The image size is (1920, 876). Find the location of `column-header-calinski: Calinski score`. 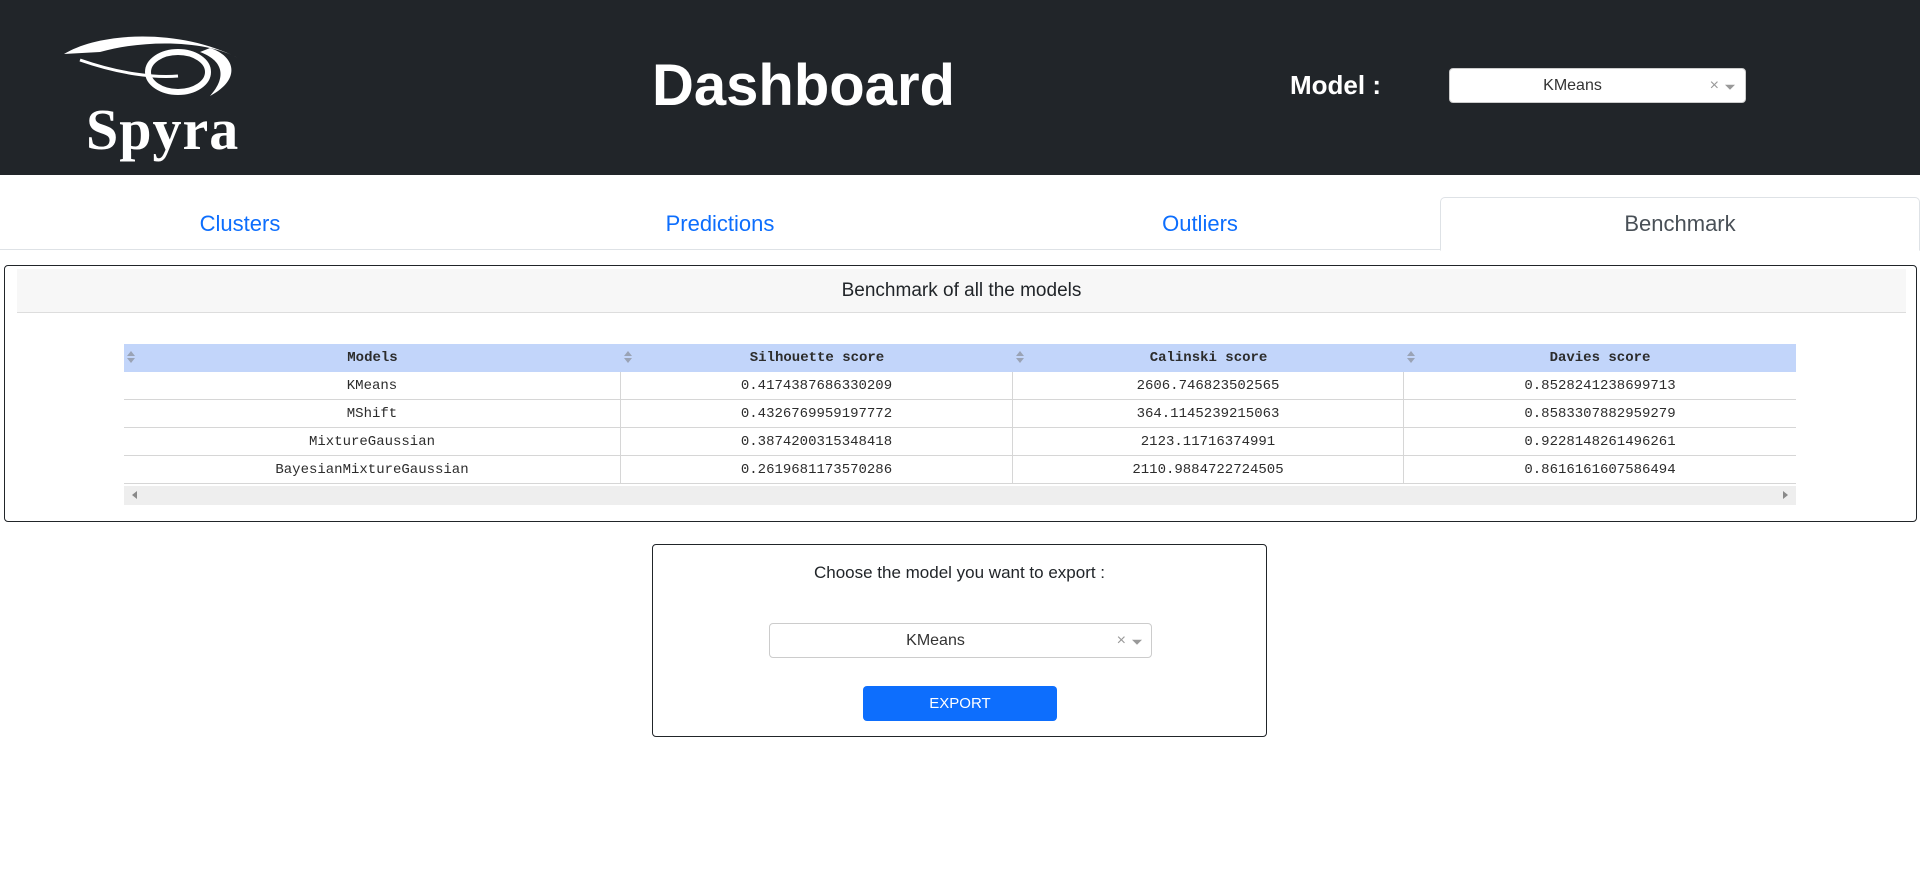

column-header-calinski: Calinski score is located at coordinates (1208, 358).